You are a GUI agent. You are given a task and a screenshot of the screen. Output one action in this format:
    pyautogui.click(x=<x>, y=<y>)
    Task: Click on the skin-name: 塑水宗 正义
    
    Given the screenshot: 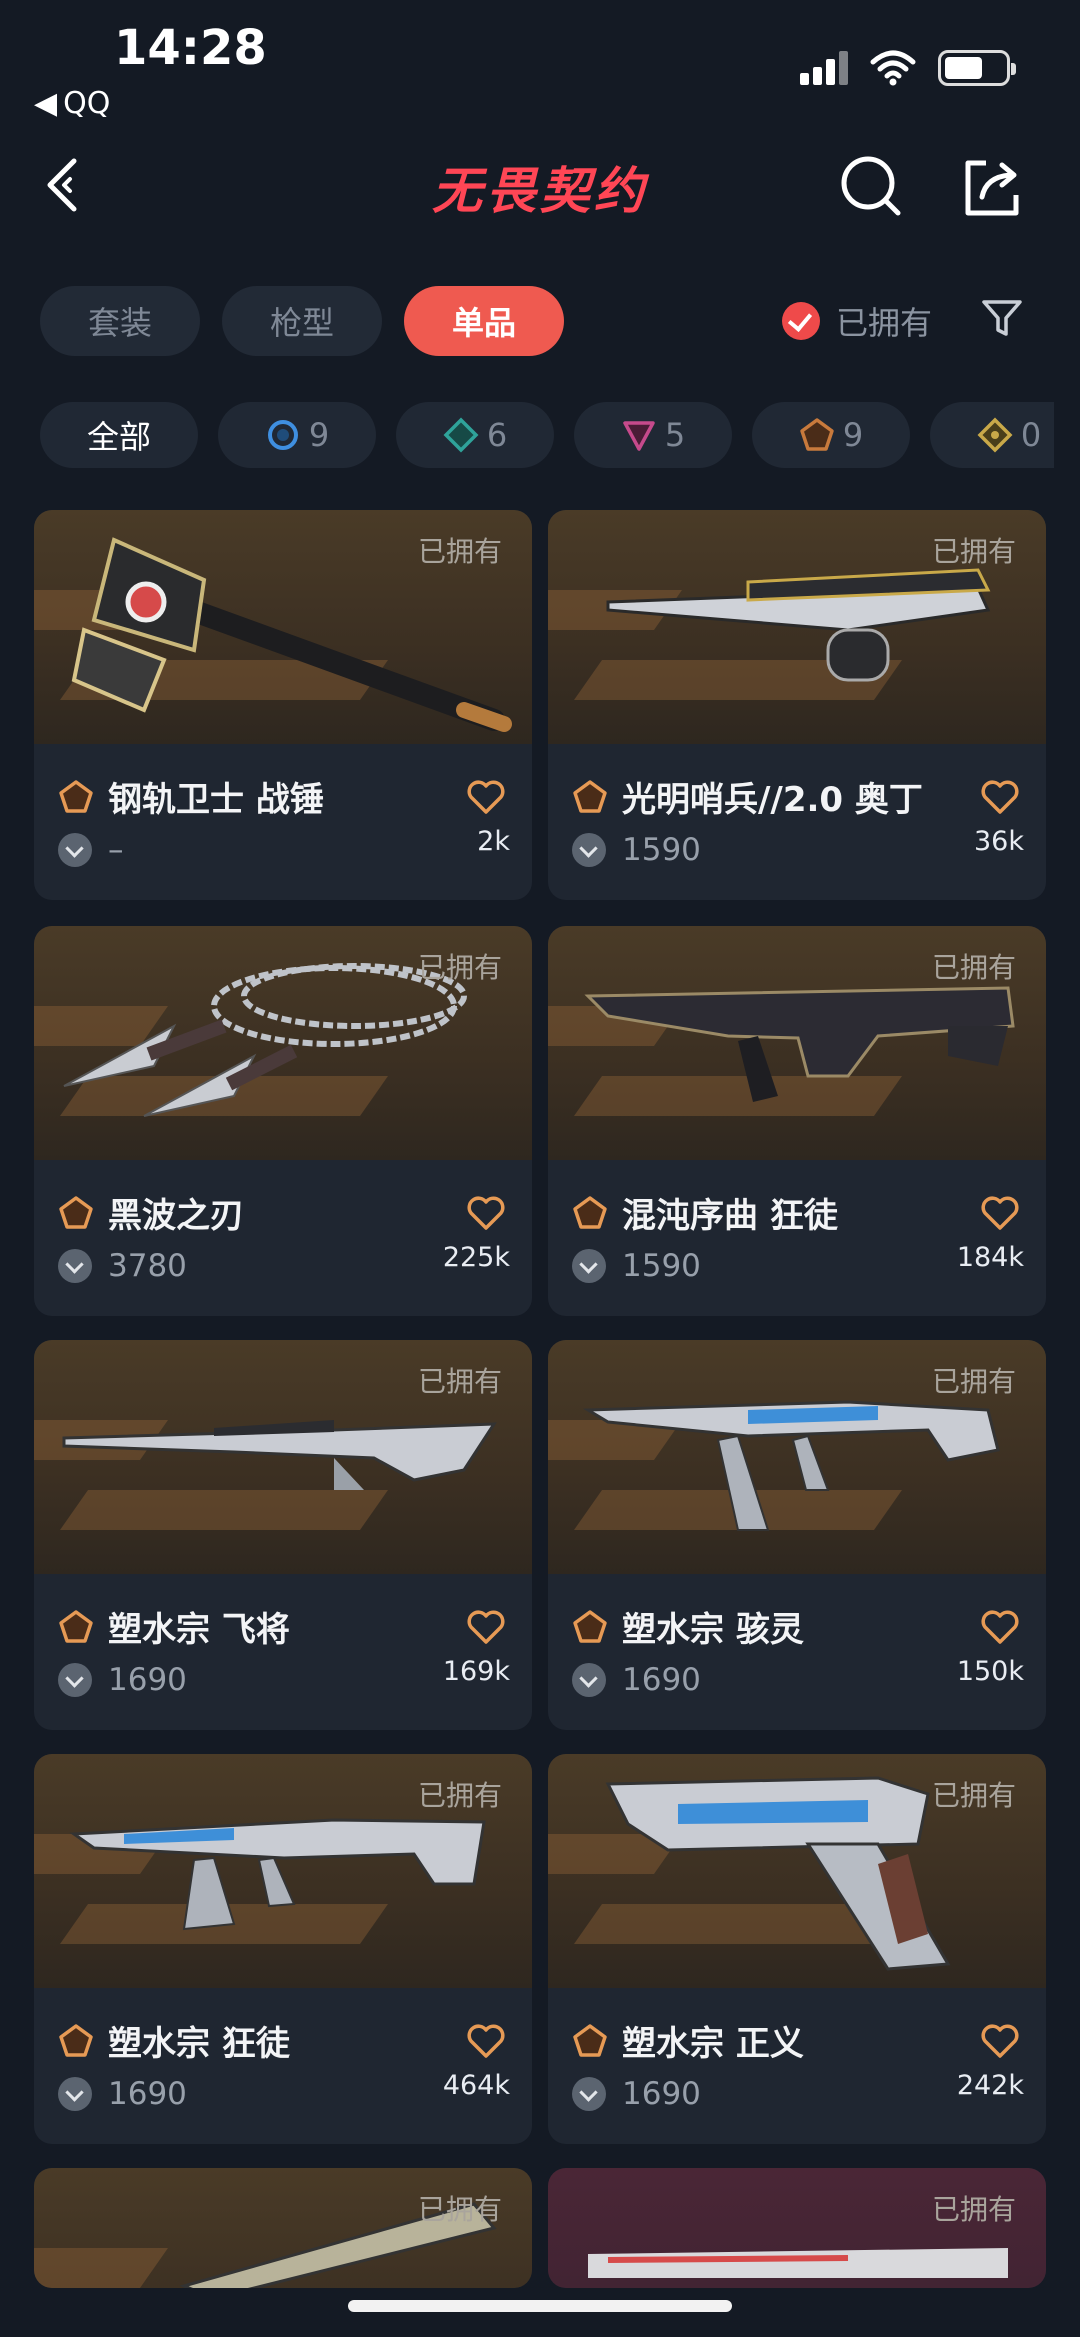 What is the action you would take?
    pyautogui.click(x=713, y=2044)
    